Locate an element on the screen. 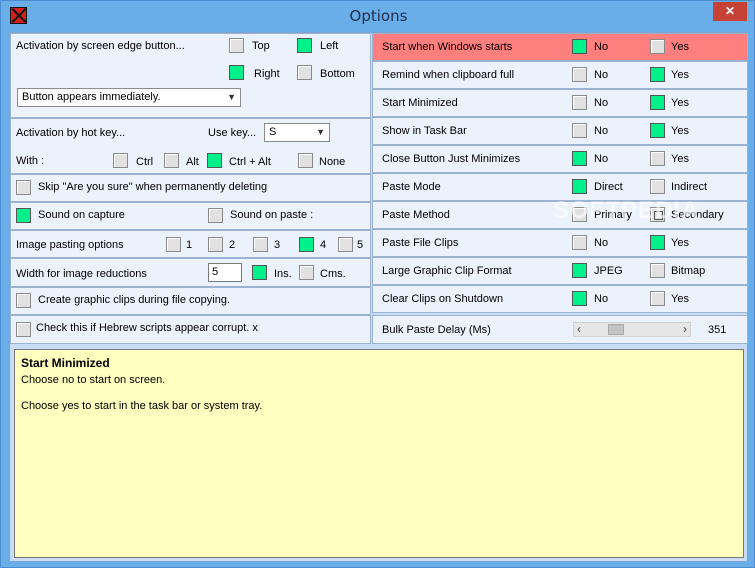 Image resolution: width=755 pixels, height=568 pixels. option-choice-1-label: JPEG is located at coordinates (608, 271).